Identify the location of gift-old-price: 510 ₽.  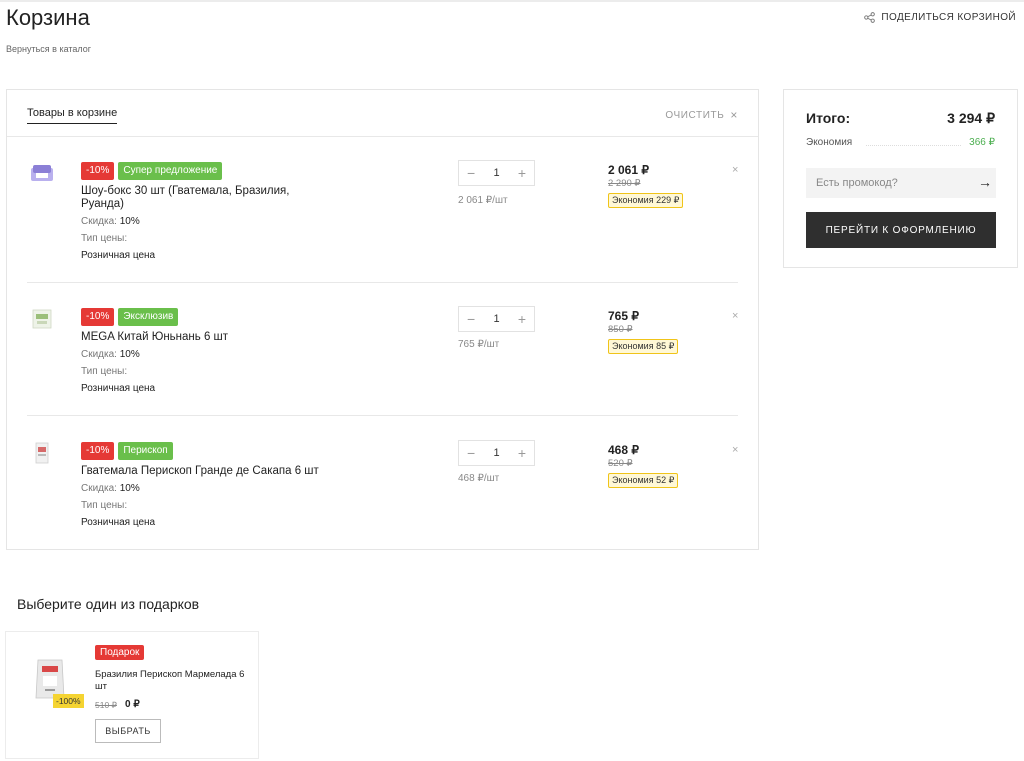
(106, 705).